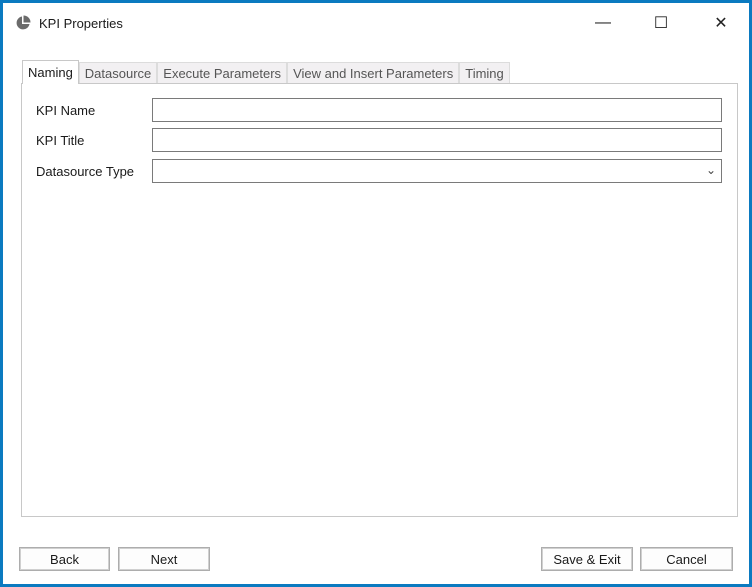 The width and height of the screenshot is (752, 587). What do you see at coordinates (603, 23) in the screenshot?
I see `minimize-button: —` at bounding box center [603, 23].